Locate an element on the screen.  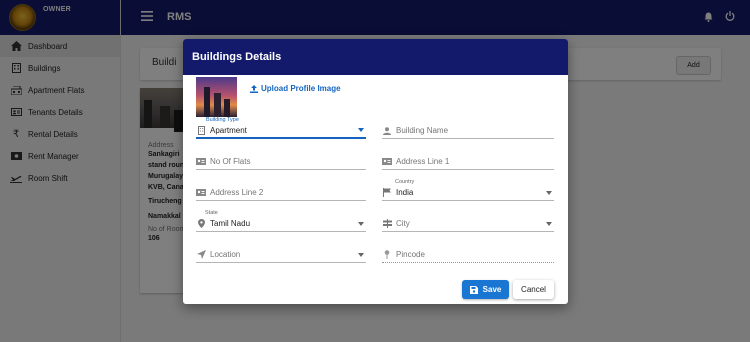
no-of-flats-placeholder: No Of Flats is located at coordinates (230, 161).